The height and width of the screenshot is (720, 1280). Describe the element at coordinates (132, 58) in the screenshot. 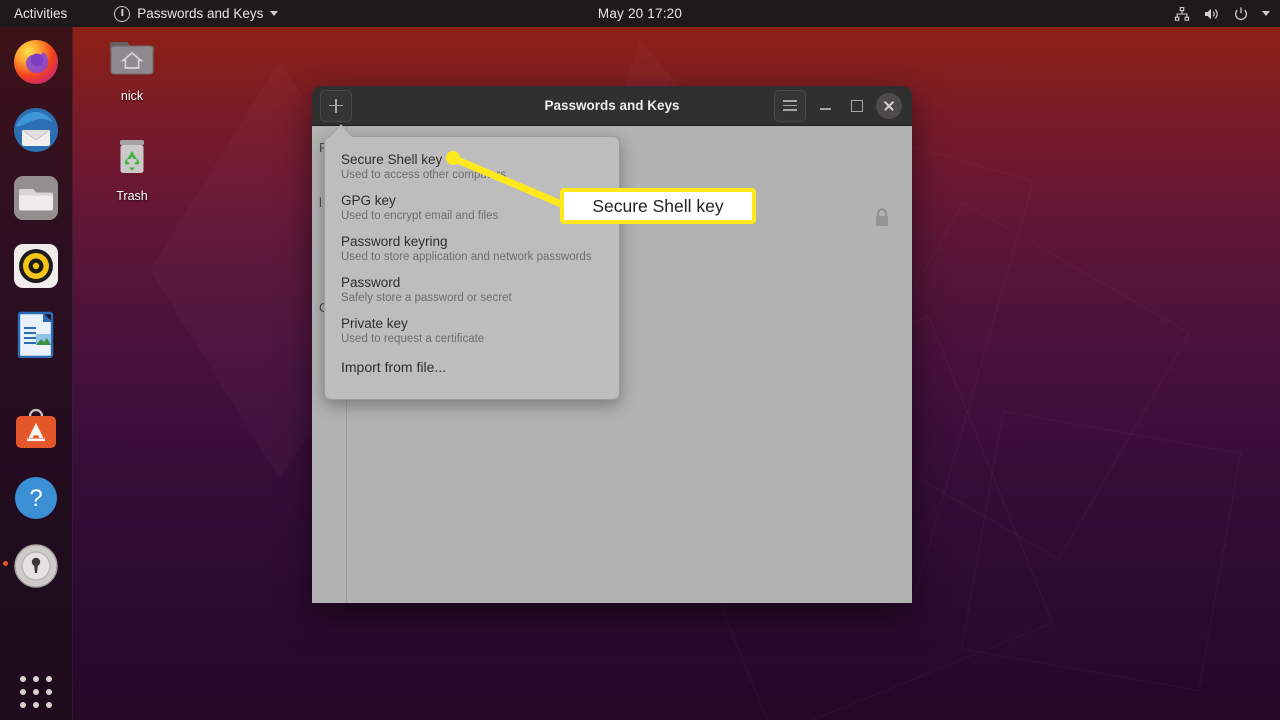

I see `home-folder-icon` at that location.